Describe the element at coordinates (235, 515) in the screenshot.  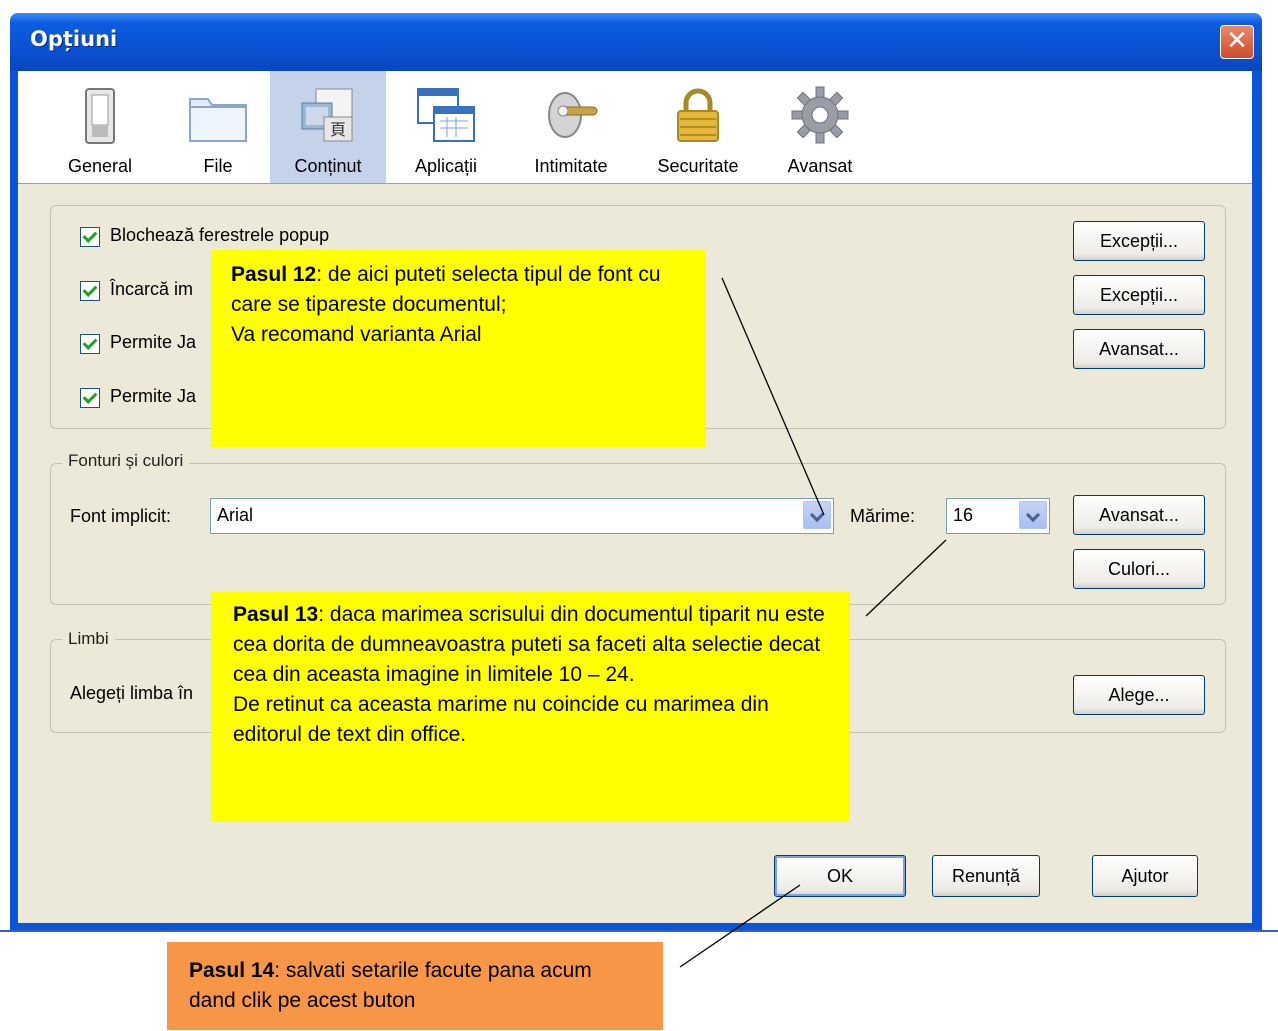
I see `default-font-value: Arial` at that location.